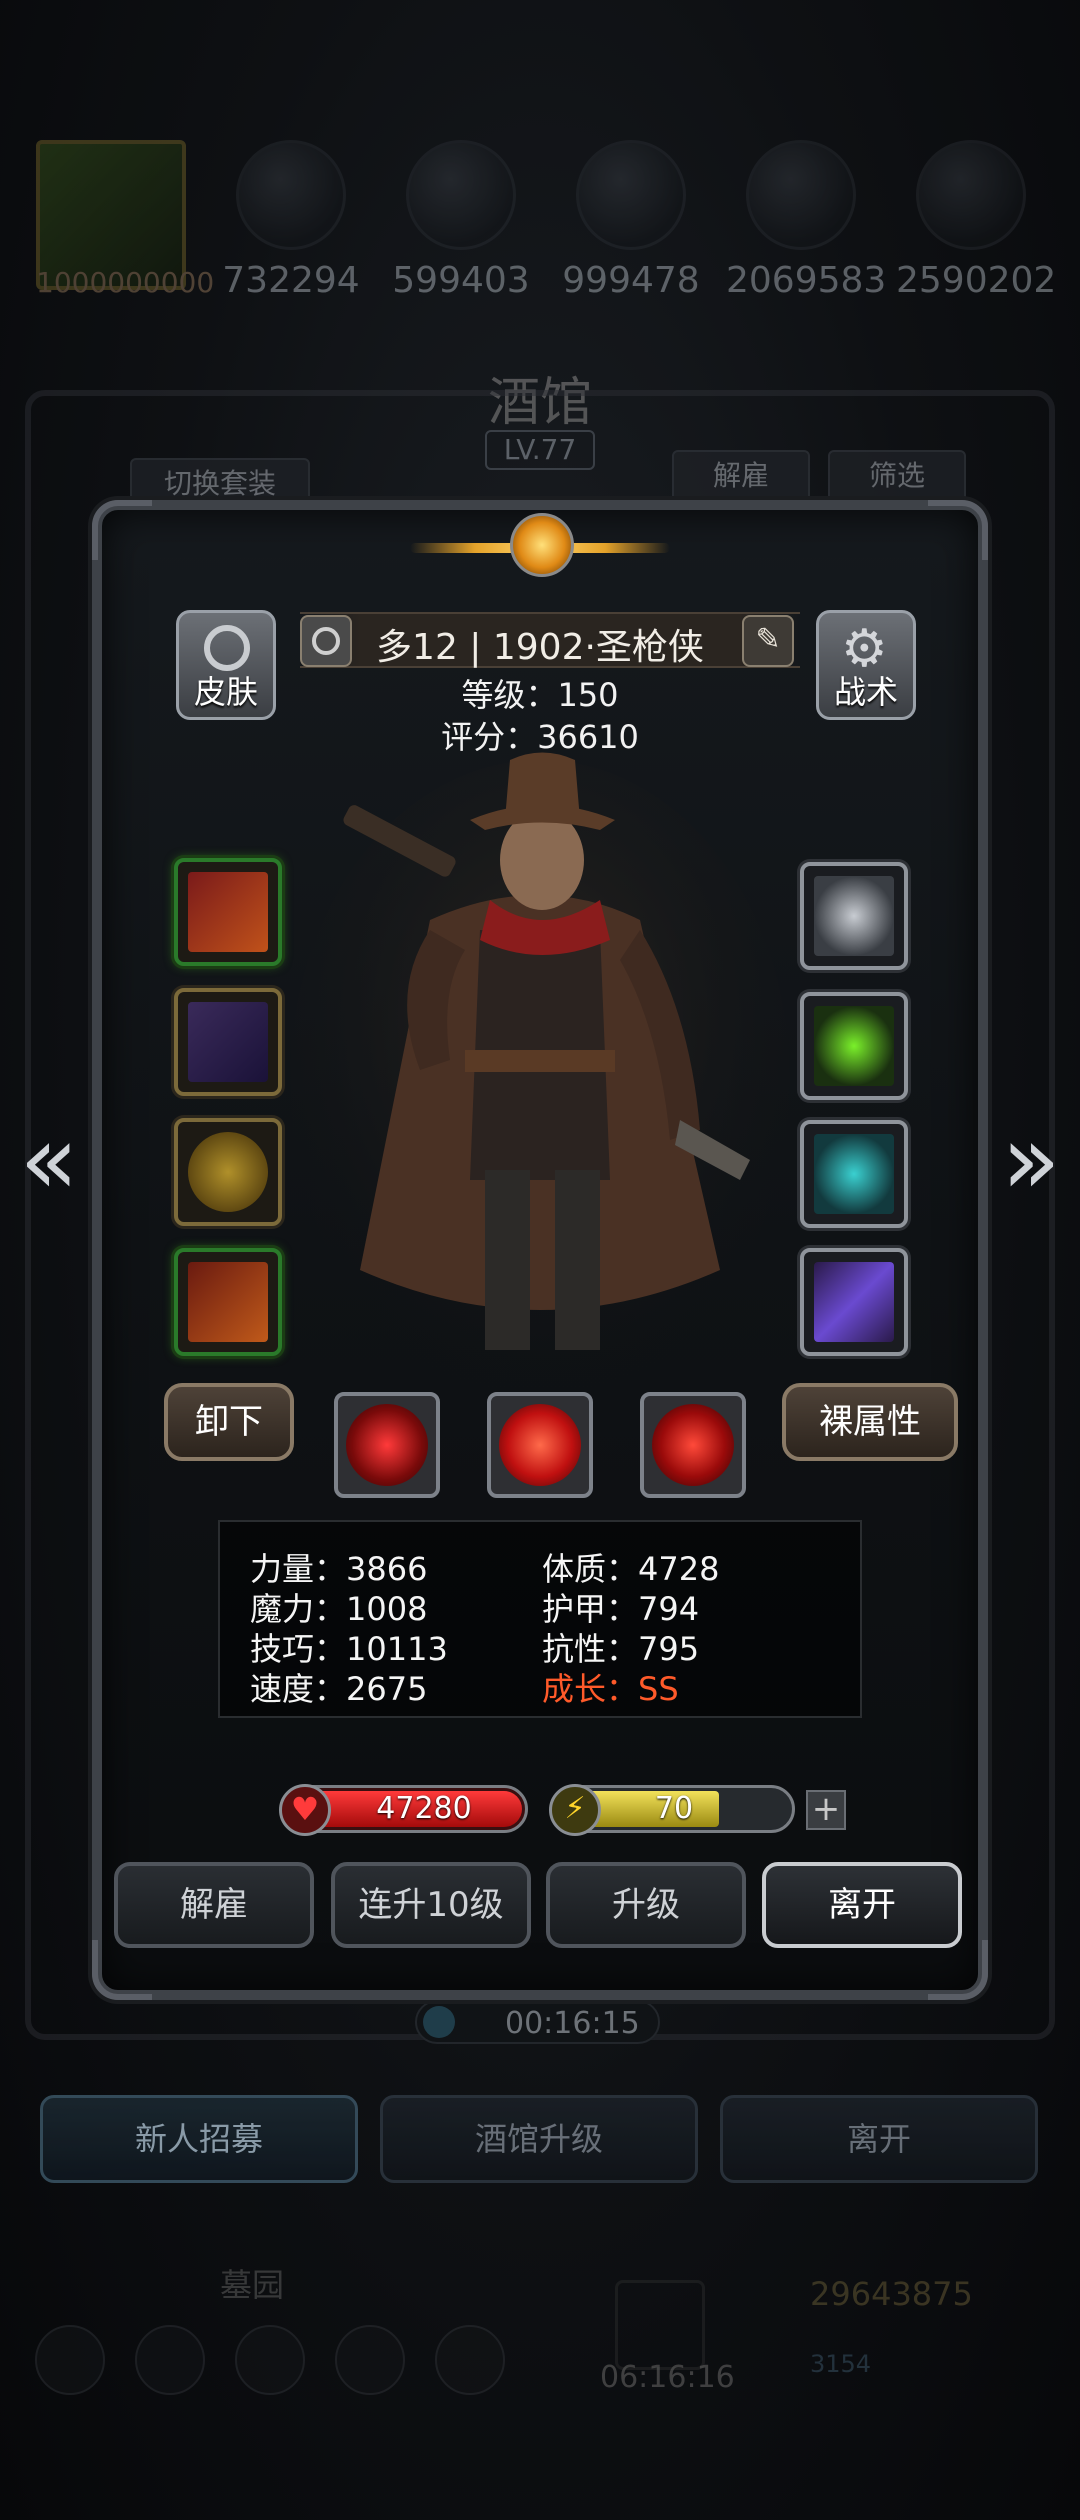 The width and height of the screenshot is (1080, 2520). What do you see at coordinates (660, 2325) in the screenshot?
I see `gift-icon` at bounding box center [660, 2325].